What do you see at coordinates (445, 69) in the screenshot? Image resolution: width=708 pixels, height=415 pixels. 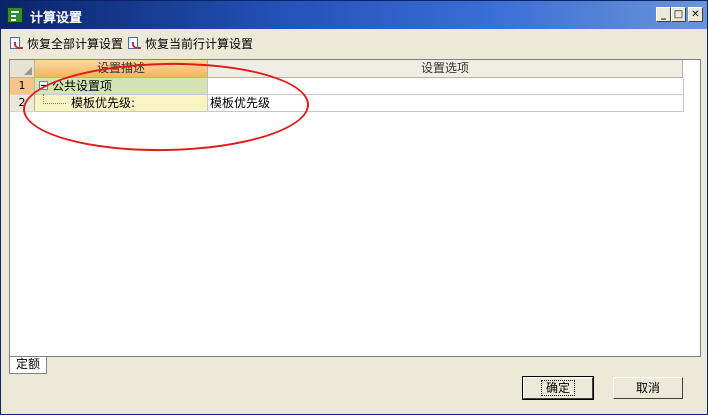 I see `column-header-option: 设置选项` at bounding box center [445, 69].